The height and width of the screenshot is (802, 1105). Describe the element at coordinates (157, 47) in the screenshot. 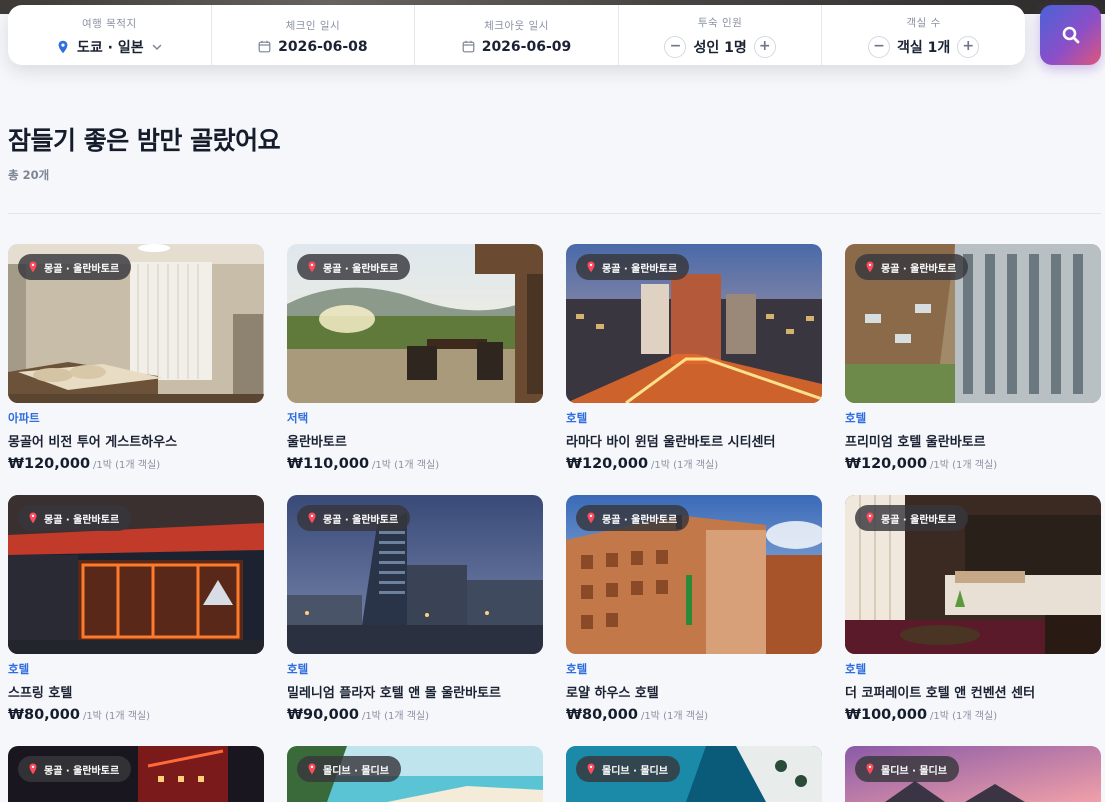

I see `chevron-down-icon` at that location.